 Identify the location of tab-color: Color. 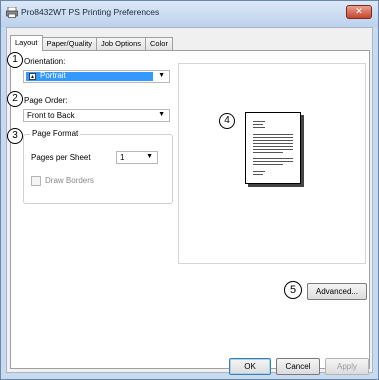
(159, 43).